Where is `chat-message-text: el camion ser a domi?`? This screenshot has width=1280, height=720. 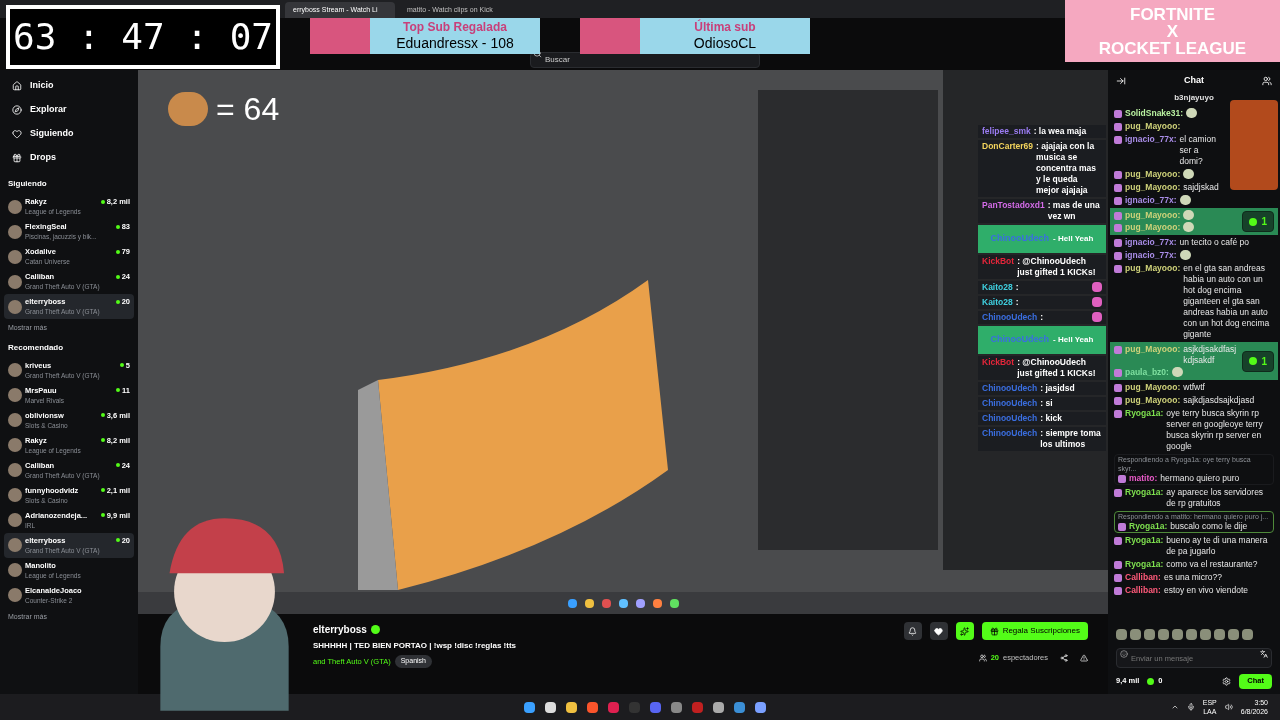 chat-message-text: el camion ser a domi? is located at coordinates (1198, 150).